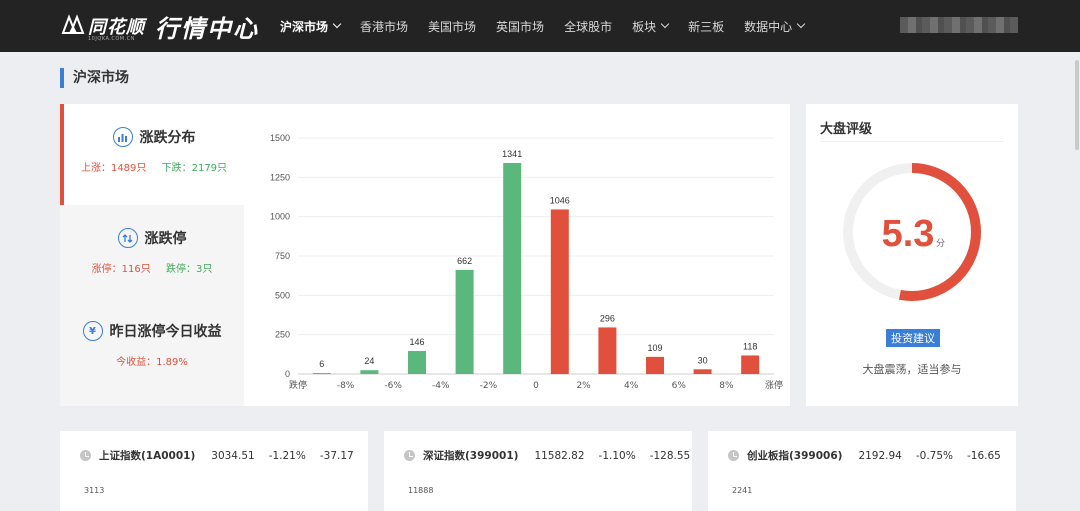  Describe the element at coordinates (644, 26) in the screenshot. I see `nav-label: 板块` at that location.